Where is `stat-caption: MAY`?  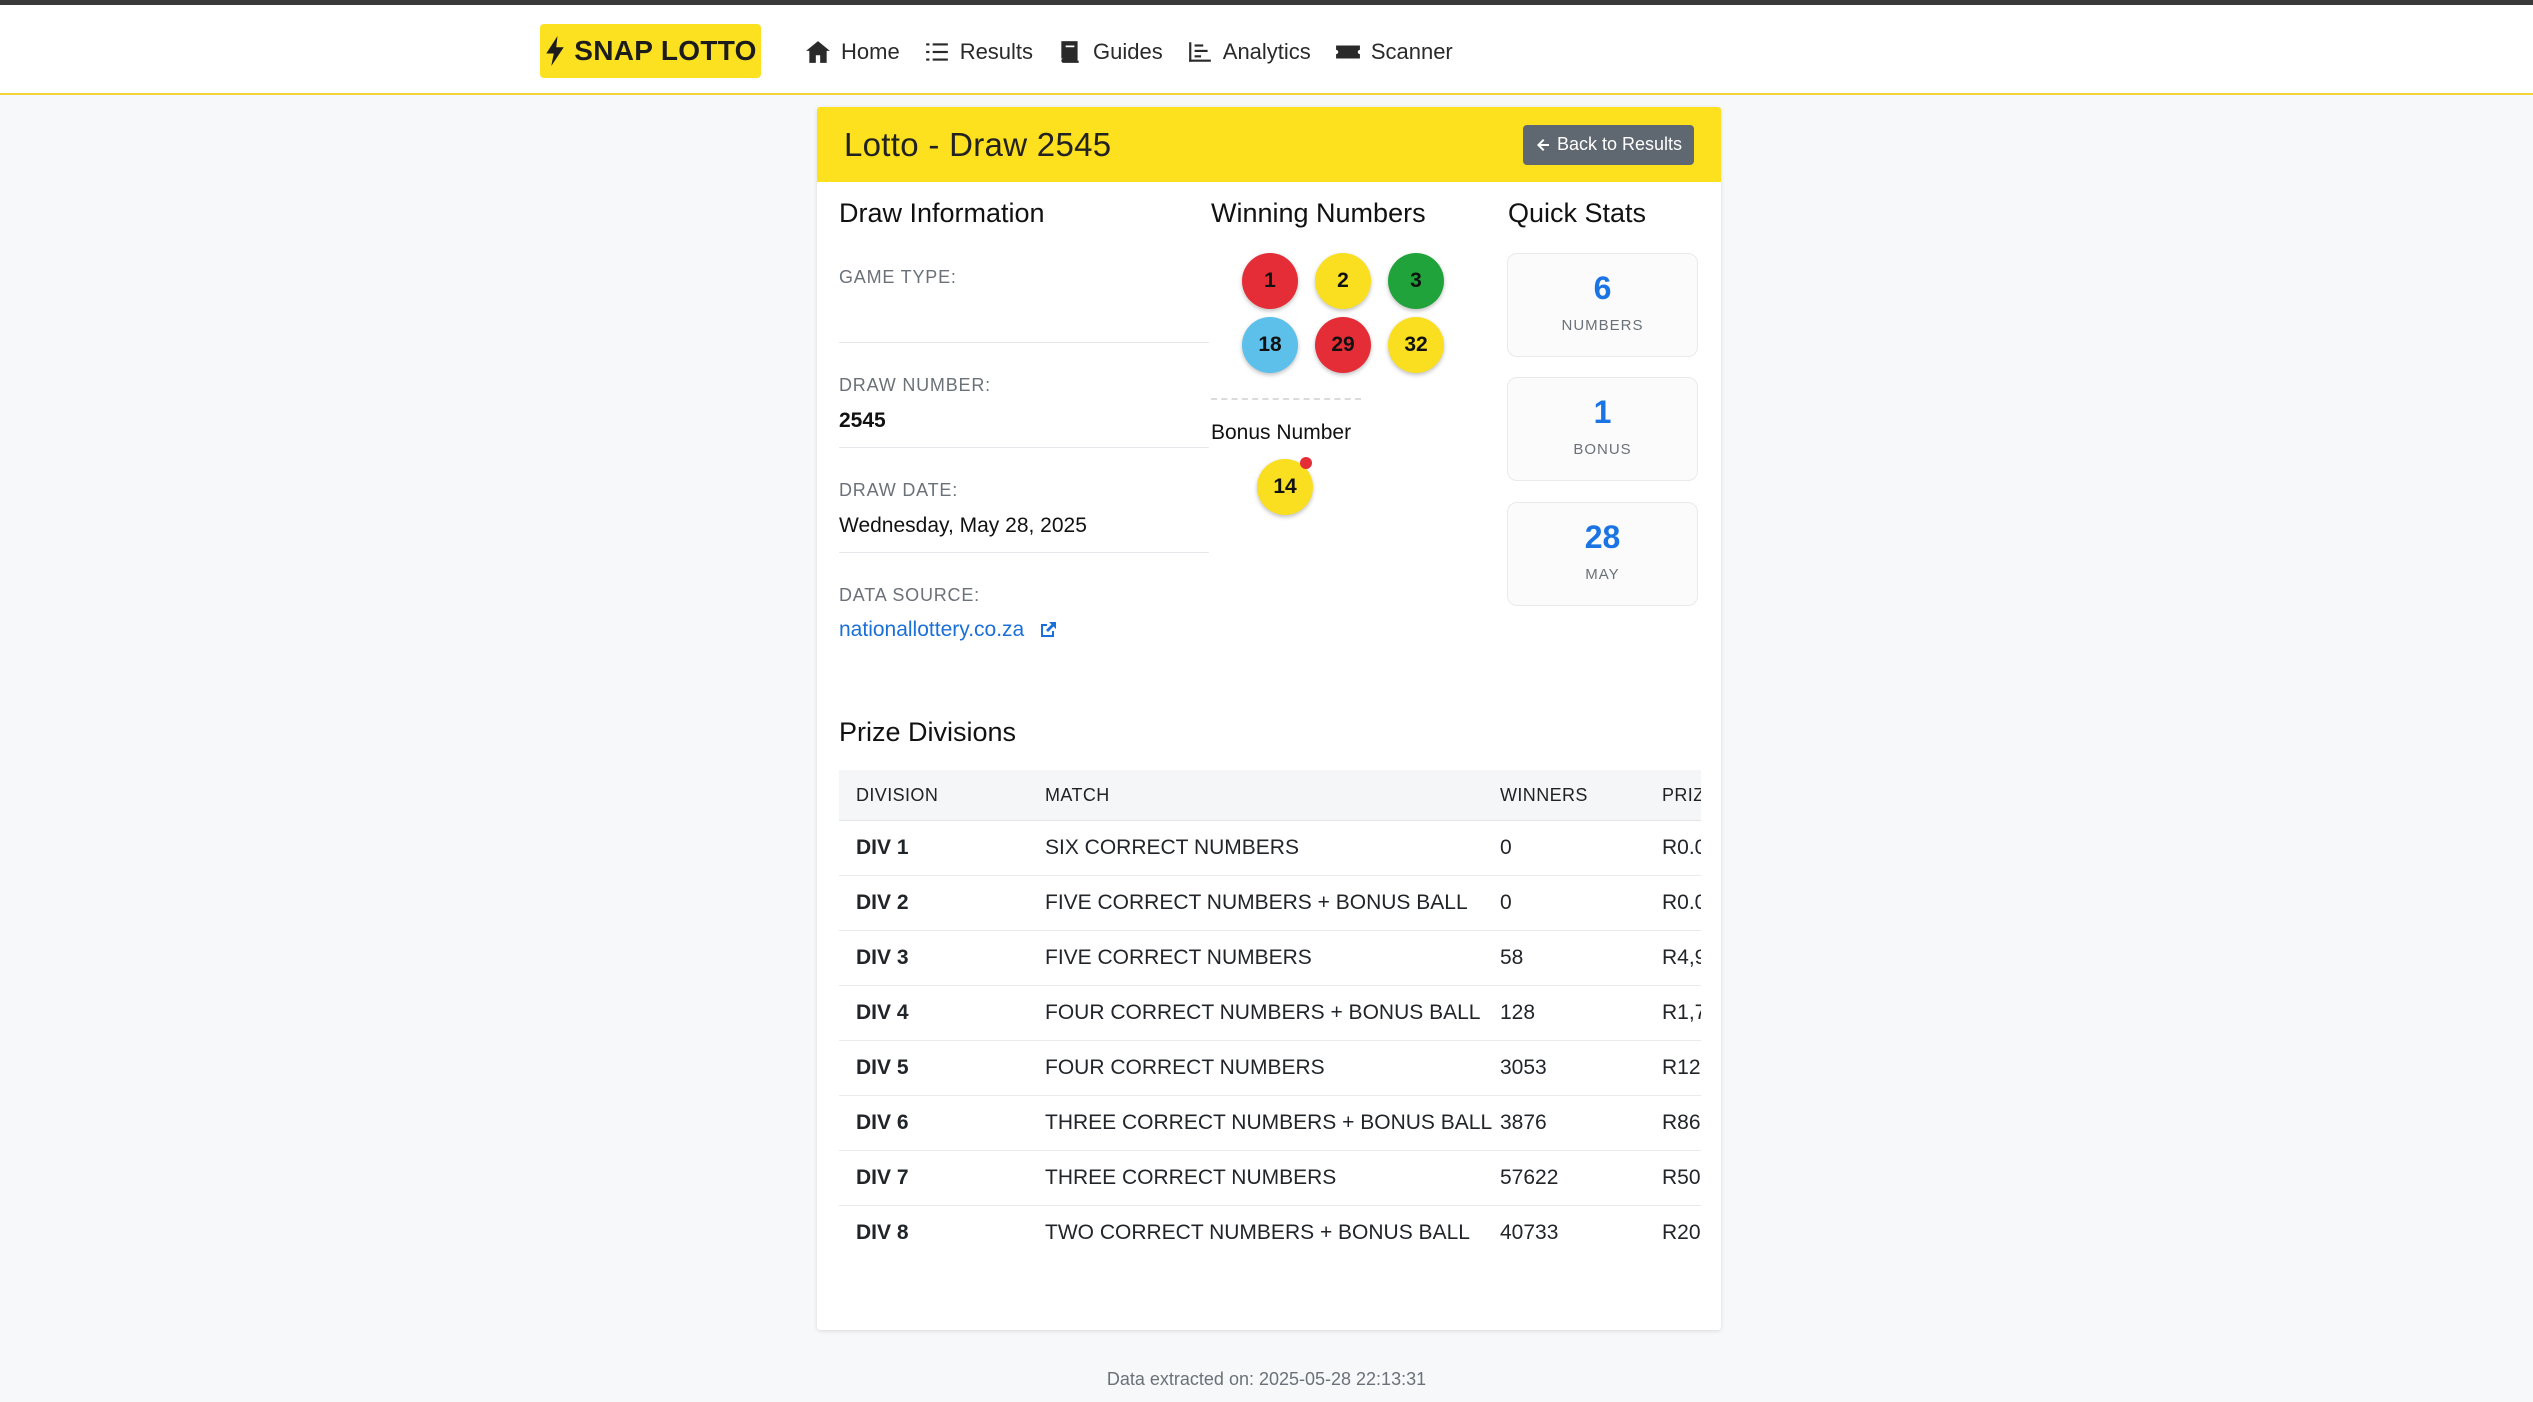
stat-caption: MAY is located at coordinates (1602, 574).